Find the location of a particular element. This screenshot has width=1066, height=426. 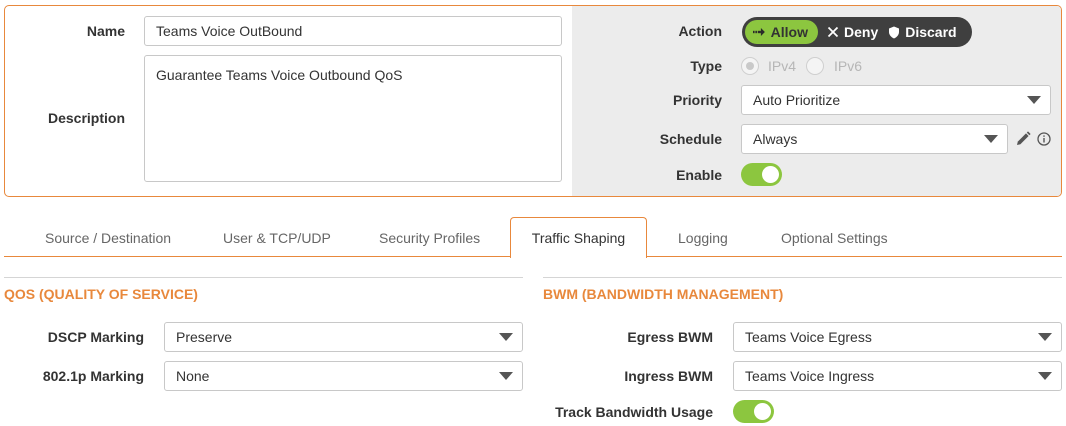

action-deny-button: Deny is located at coordinates (852, 32).